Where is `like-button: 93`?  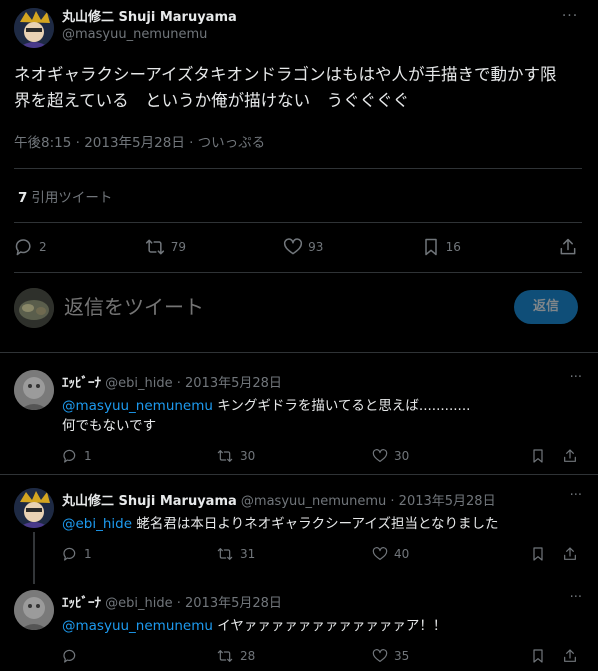 like-button: 93 is located at coordinates (303, 247).